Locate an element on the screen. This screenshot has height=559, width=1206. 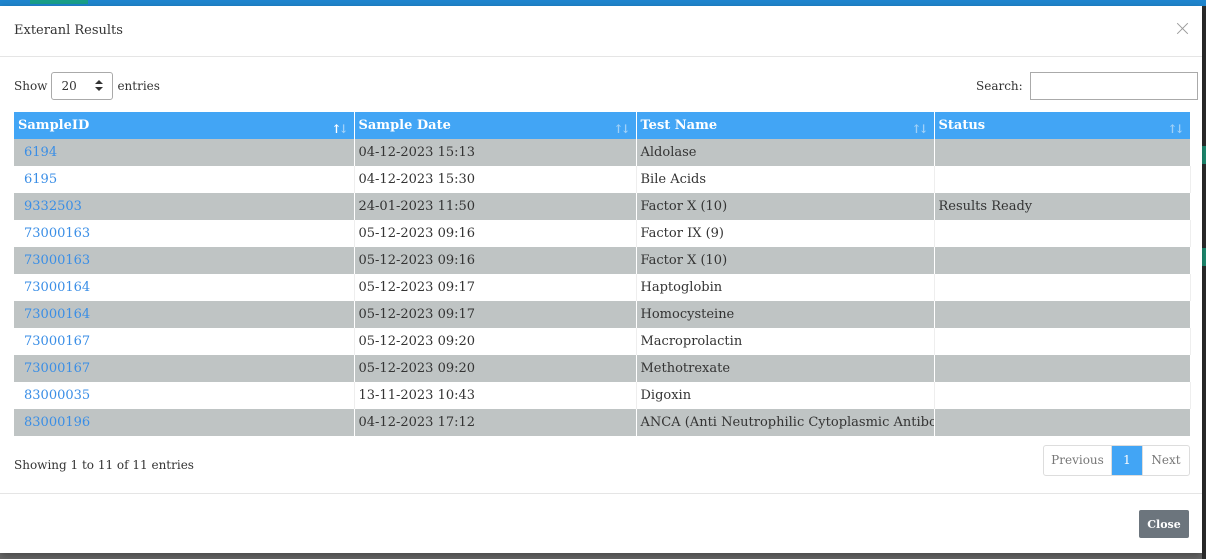
sample-id-link: 83000035 is located at coordinates (57, 395).